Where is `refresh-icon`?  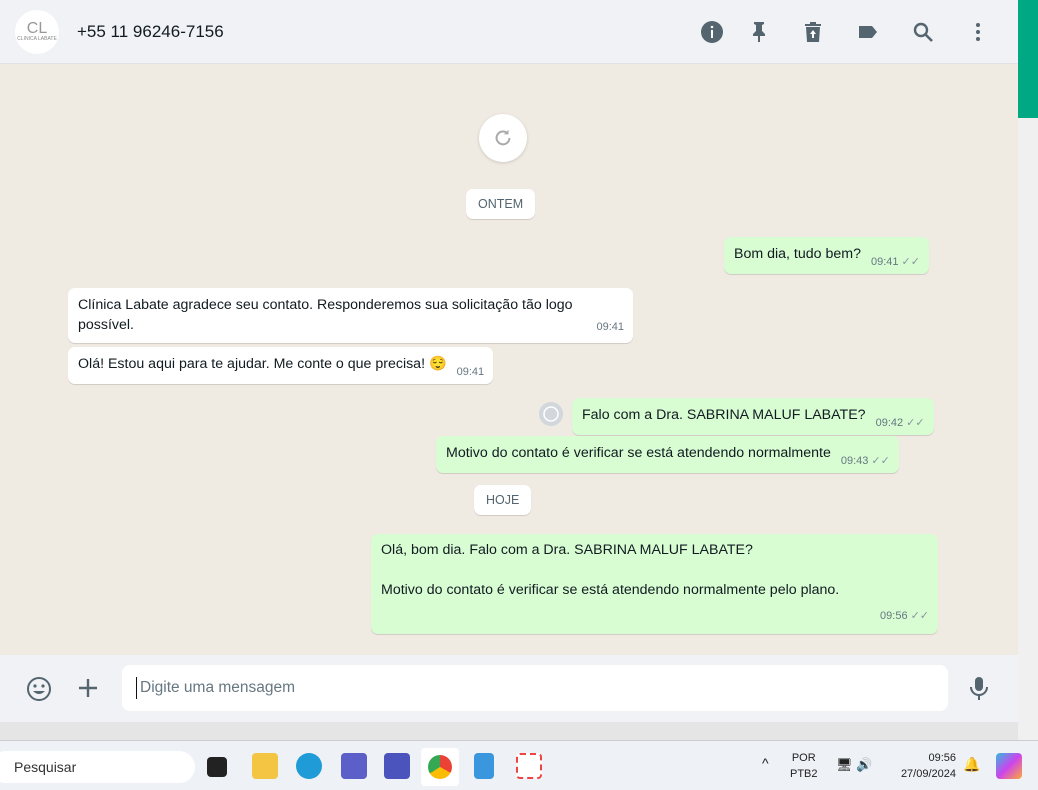
refresh-icon is located at coordinates (503, 137).